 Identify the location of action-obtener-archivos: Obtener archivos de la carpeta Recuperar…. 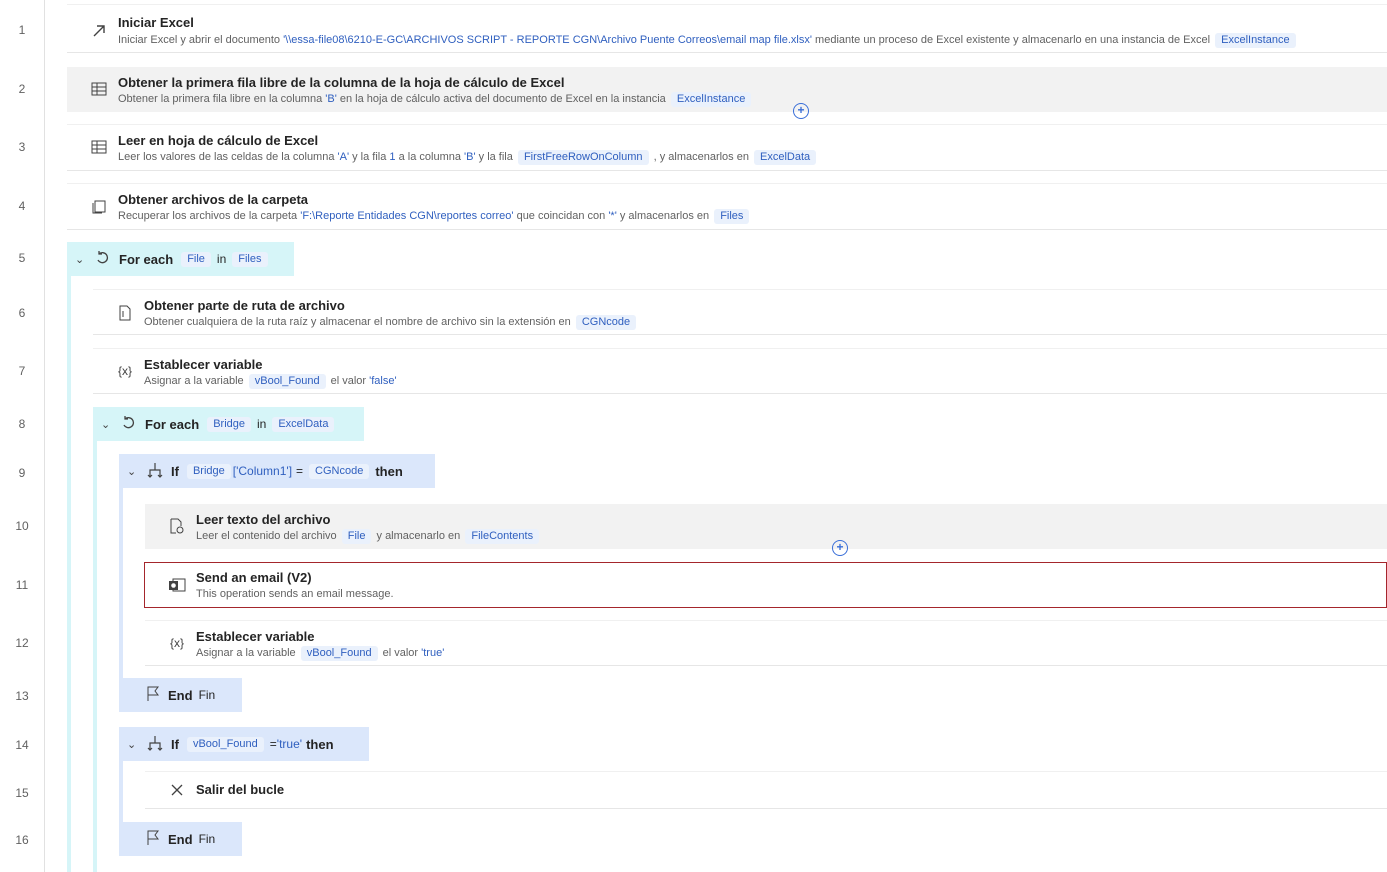
(727, 206).